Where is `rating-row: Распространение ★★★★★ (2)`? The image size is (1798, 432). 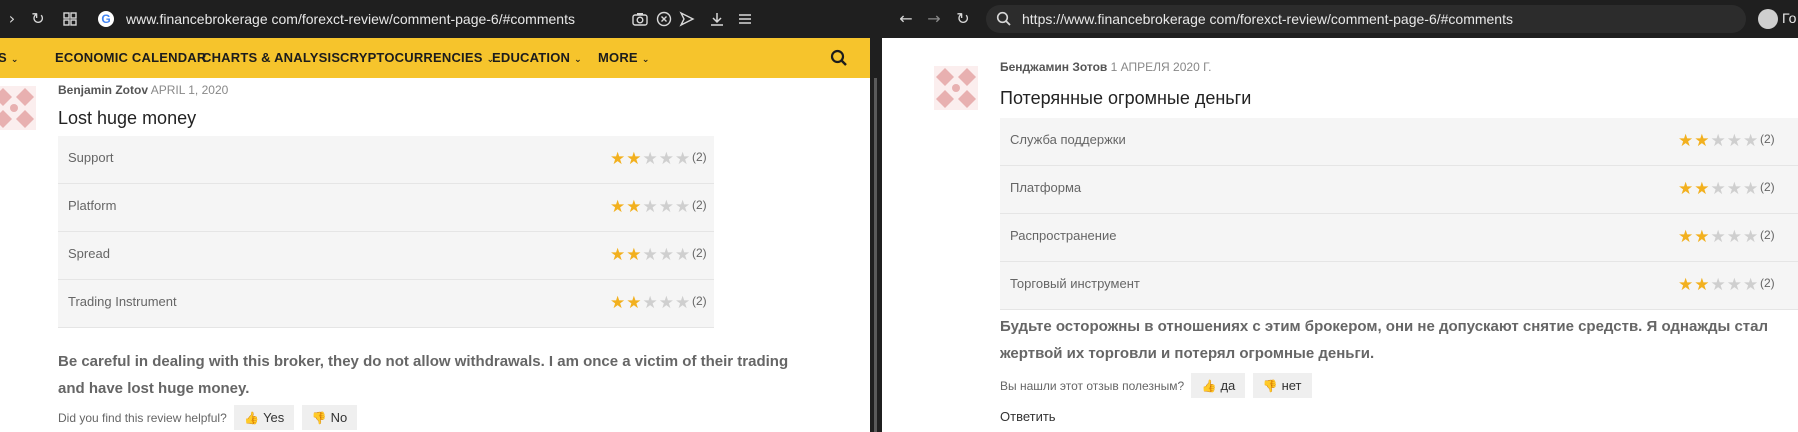 rating-row: Распространение ★★★★★ (2) is located at coordinates (1399, 238).